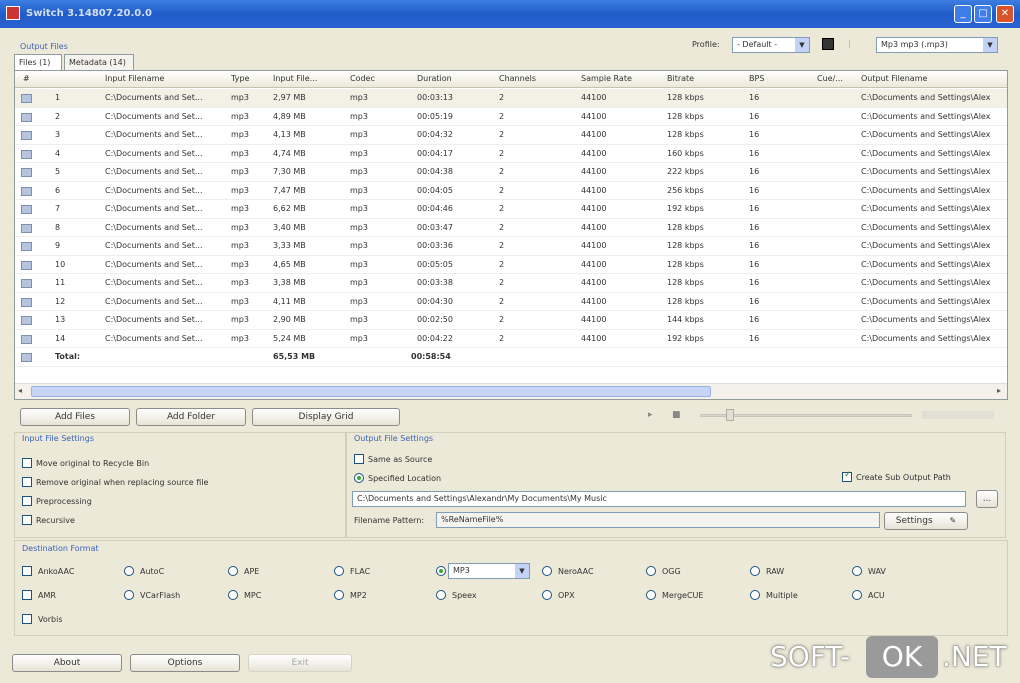  What do you see at coordinates (926, 245) in the screenshot?
I see `table-cell: C:\Documents and Settings\Alex` at bounding box center [926, 245].